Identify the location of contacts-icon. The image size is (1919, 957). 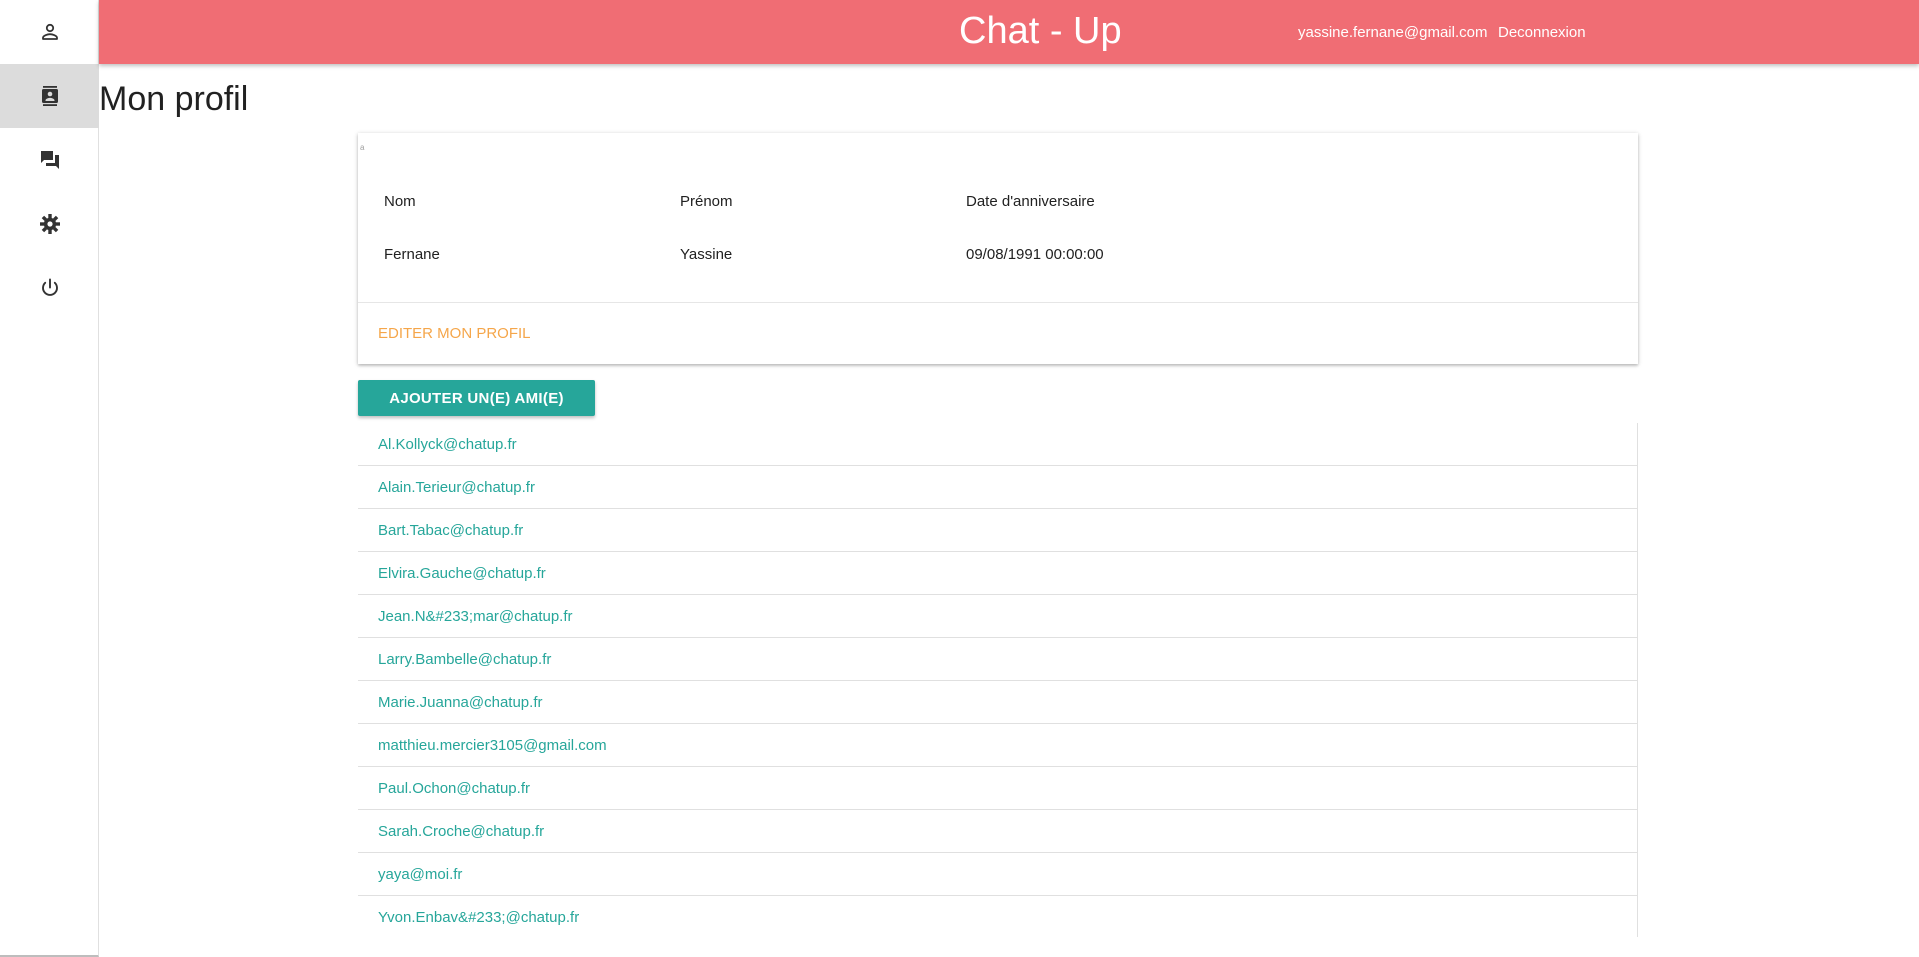
(49, 96).